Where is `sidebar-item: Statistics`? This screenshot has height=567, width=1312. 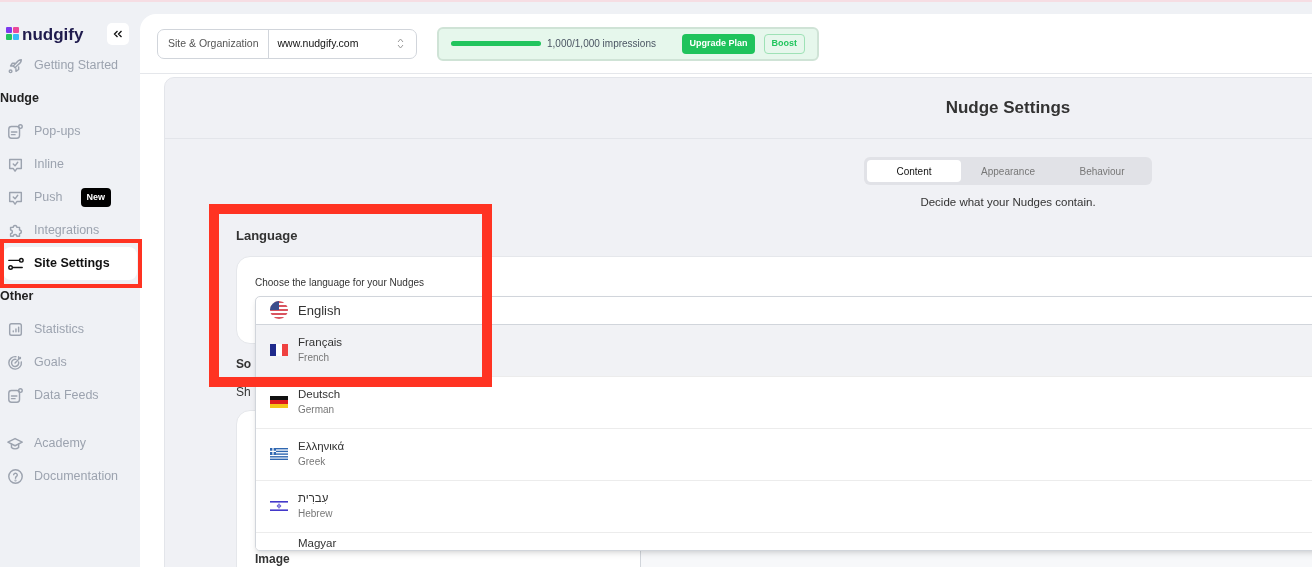 sidebar-item: Statistics is located at coordinates (70, 329).